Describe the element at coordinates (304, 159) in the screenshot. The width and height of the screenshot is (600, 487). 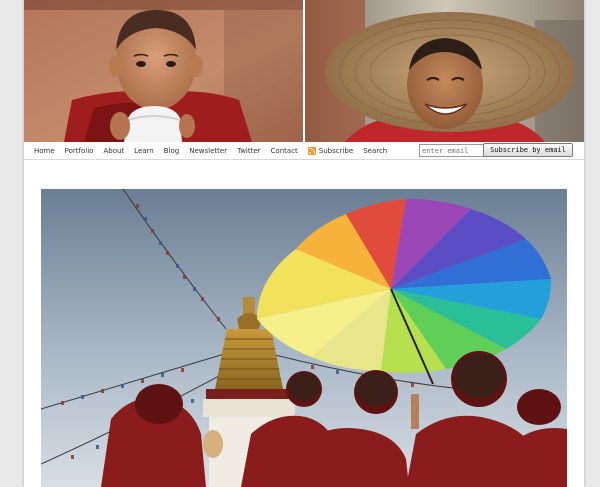
I see `nav-divider` at that location.